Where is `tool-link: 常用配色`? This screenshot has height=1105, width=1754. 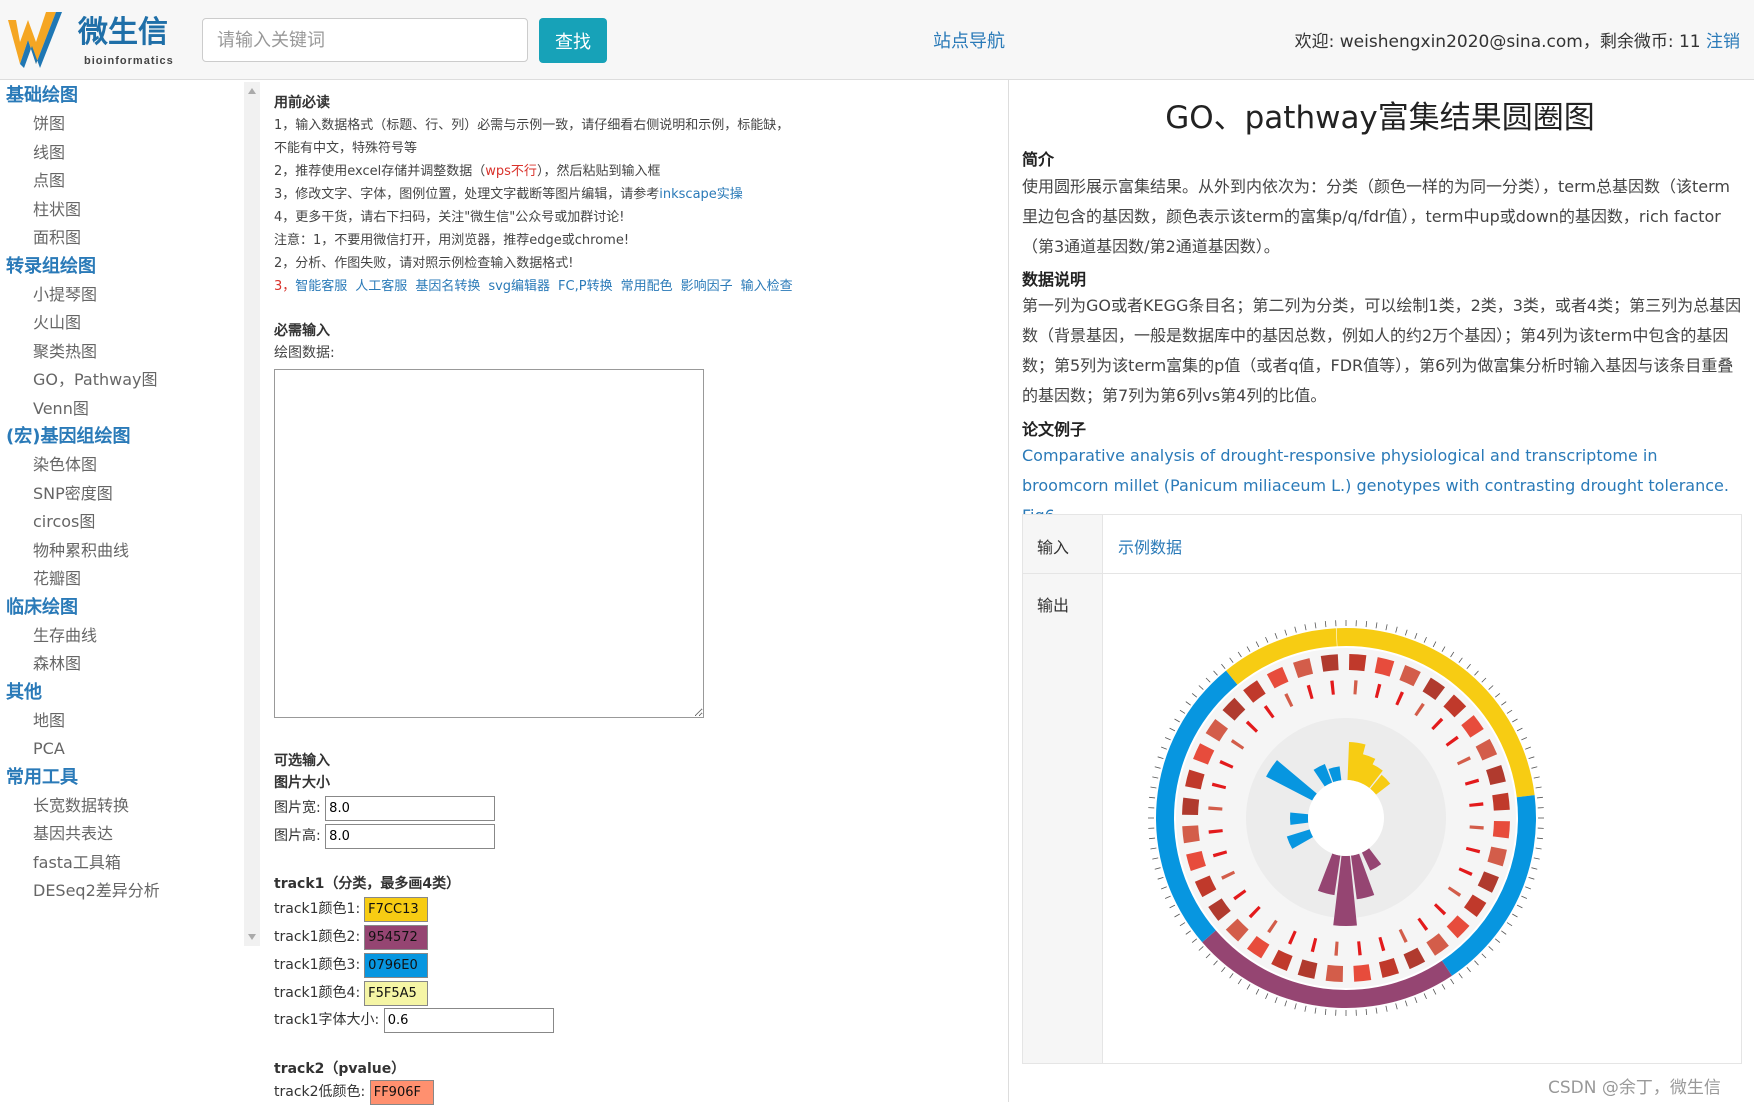 tool-link: 常用配色 is located at coordinates (647, 286).